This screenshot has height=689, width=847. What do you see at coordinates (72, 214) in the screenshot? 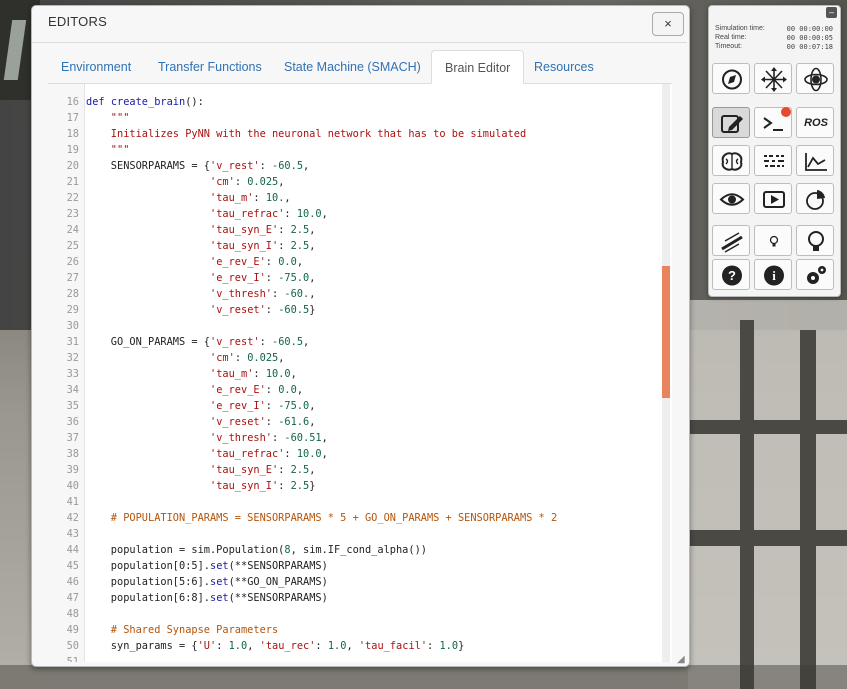
I see `line-number: 23` at bounding box center [72, 214].